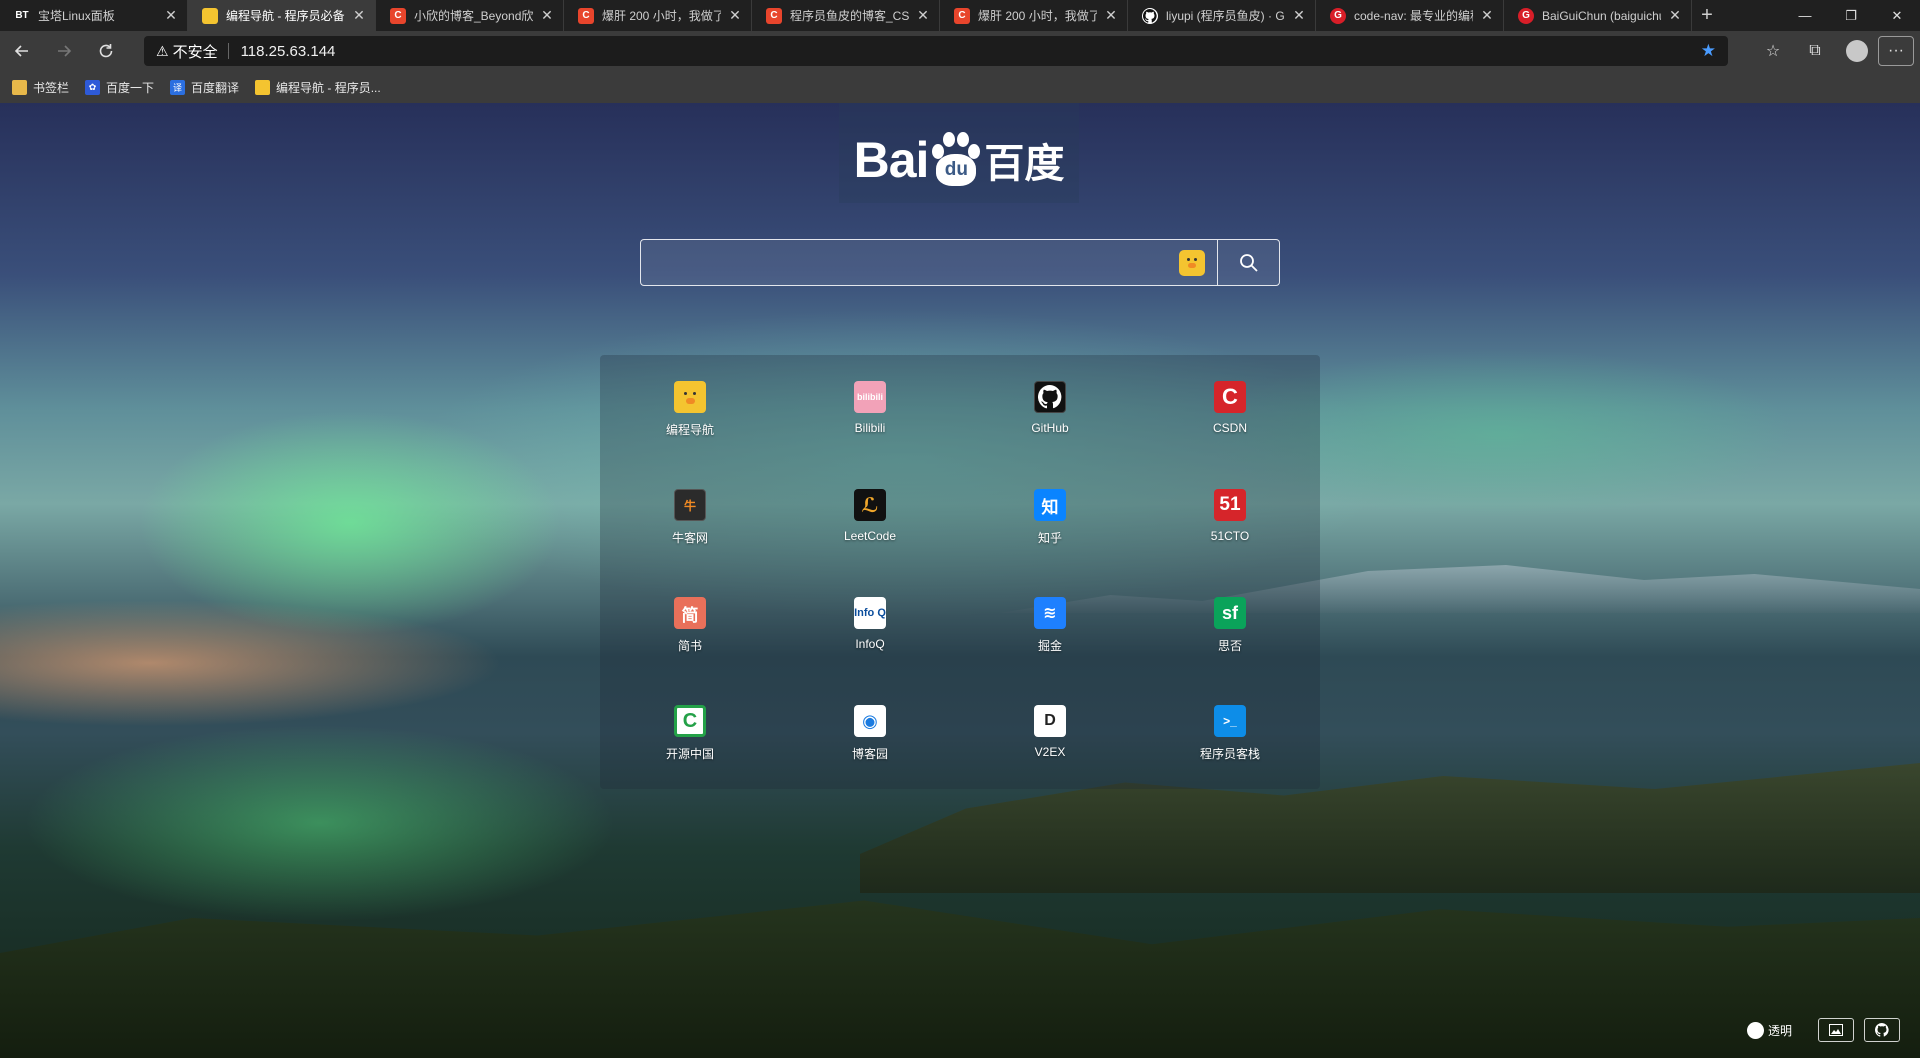 The width and height of the screenshot is (1920, 1058). I want to click on translate-icon: 译, so click(178, 87).